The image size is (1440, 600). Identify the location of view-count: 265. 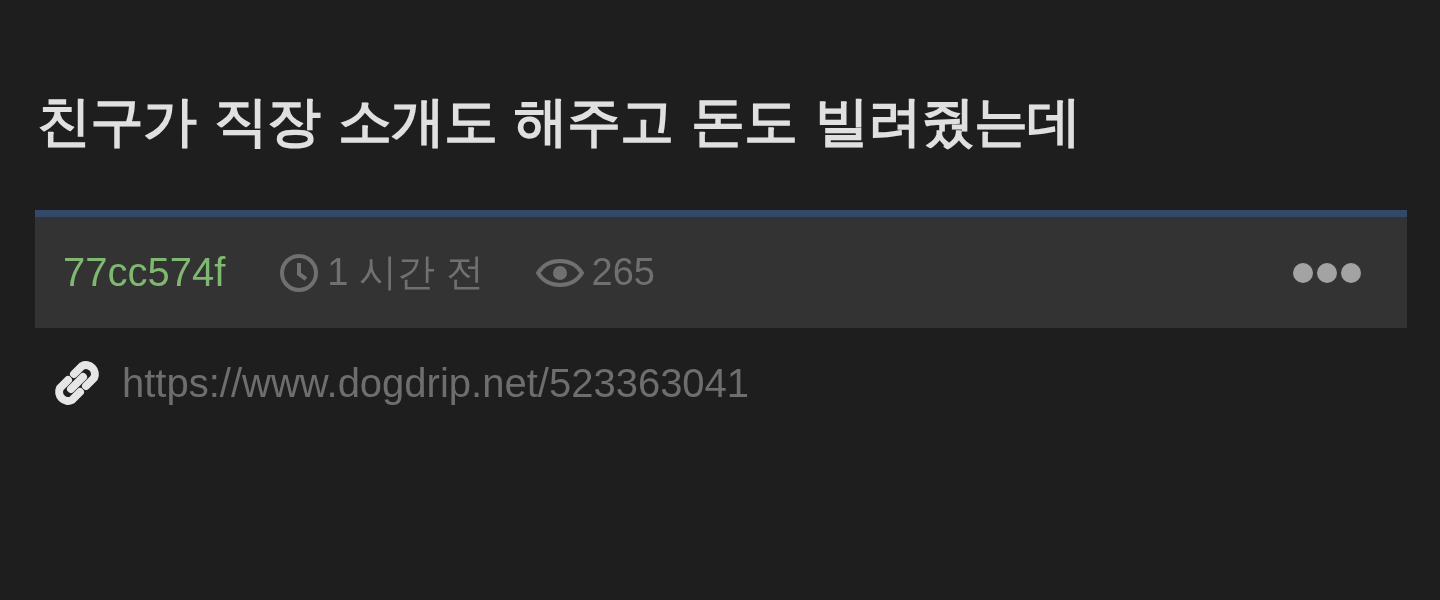
(623, 272).